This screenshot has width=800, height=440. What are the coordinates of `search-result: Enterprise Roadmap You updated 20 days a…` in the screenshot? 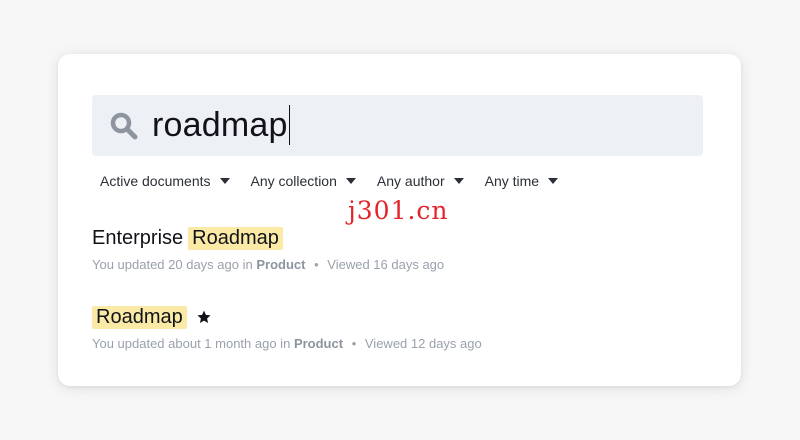 It's located at (268, 248).